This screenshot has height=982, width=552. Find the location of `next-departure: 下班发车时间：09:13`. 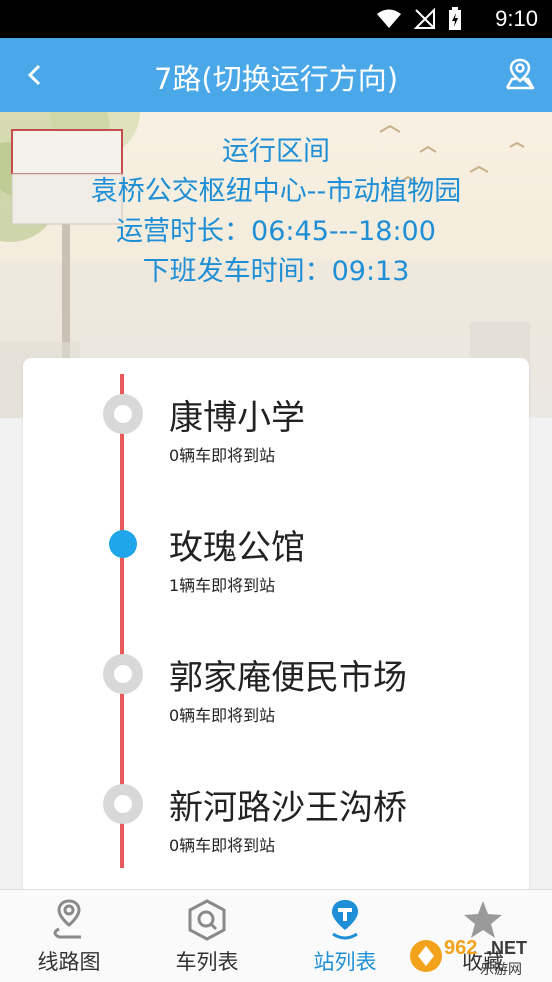

next-departure: 下班发车时间：09:13 is located at coordinates (276, 271).